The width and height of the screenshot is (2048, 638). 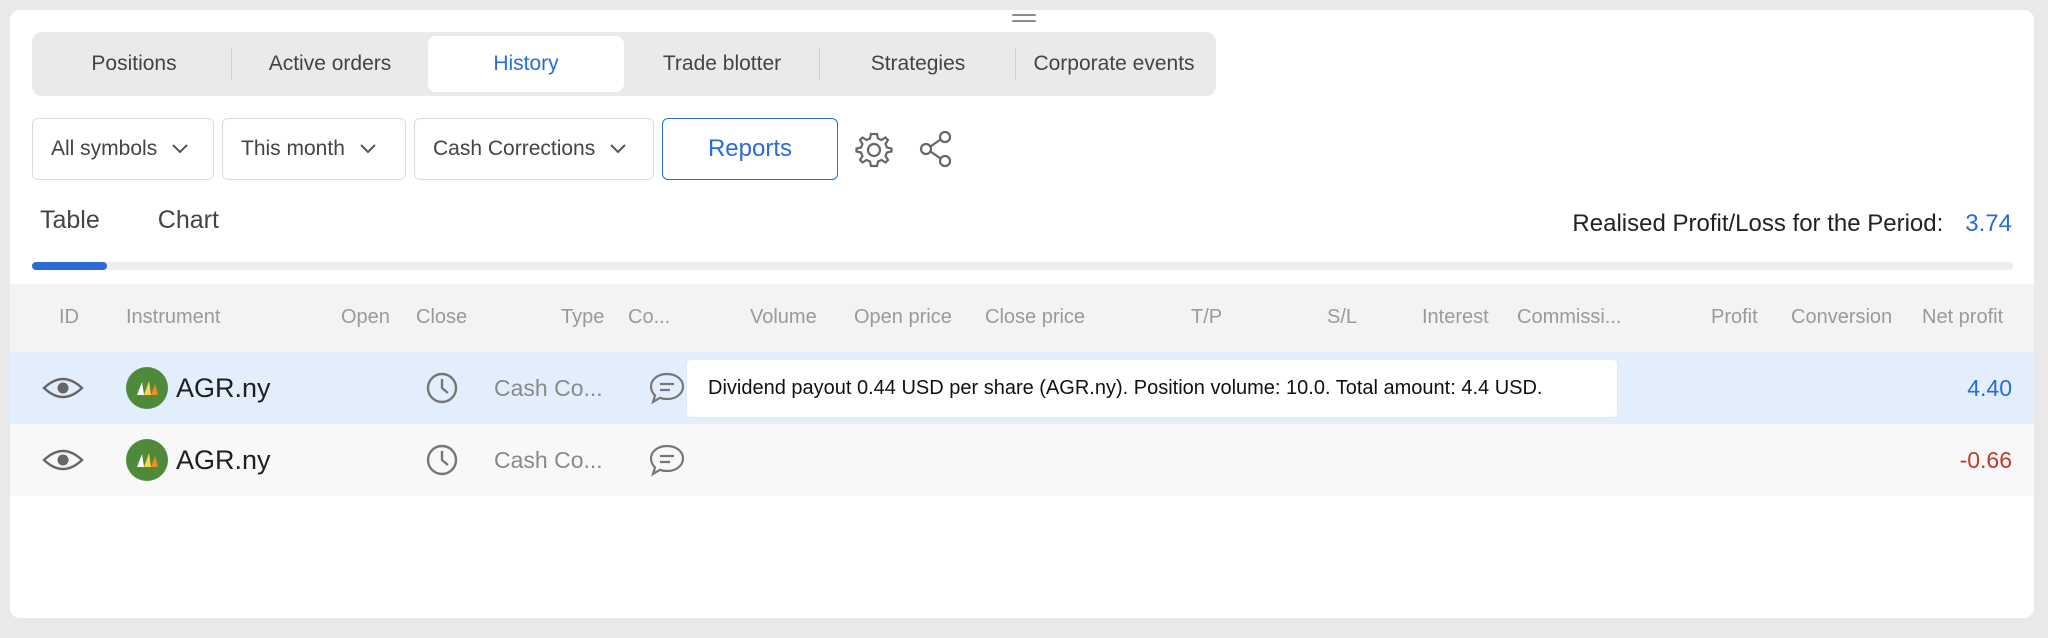 I want to click on tab-strategies: Strategies, so click(x=918, y=64).